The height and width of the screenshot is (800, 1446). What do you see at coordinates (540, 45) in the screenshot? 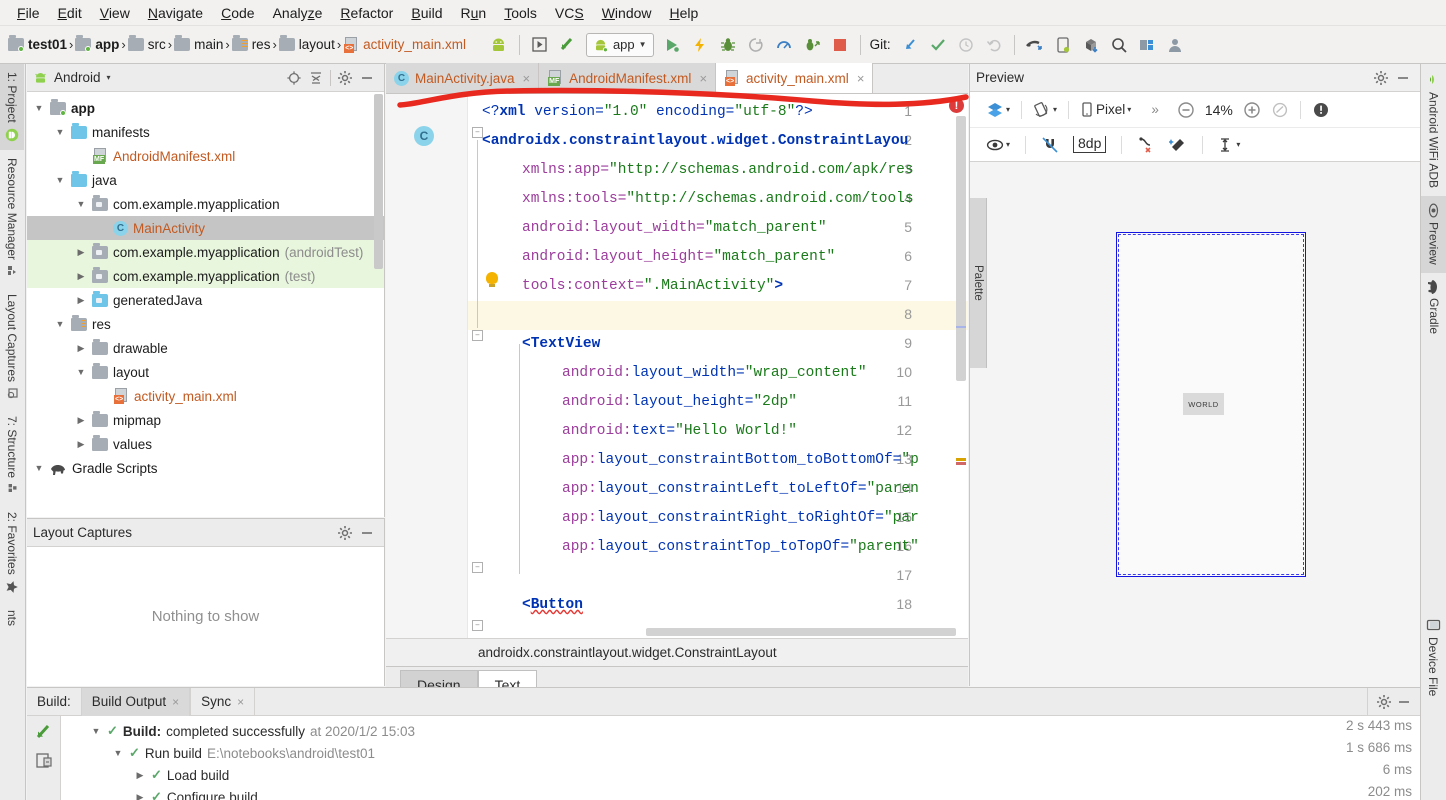
I see `run-device-icon` at bounding box center [540, 45].